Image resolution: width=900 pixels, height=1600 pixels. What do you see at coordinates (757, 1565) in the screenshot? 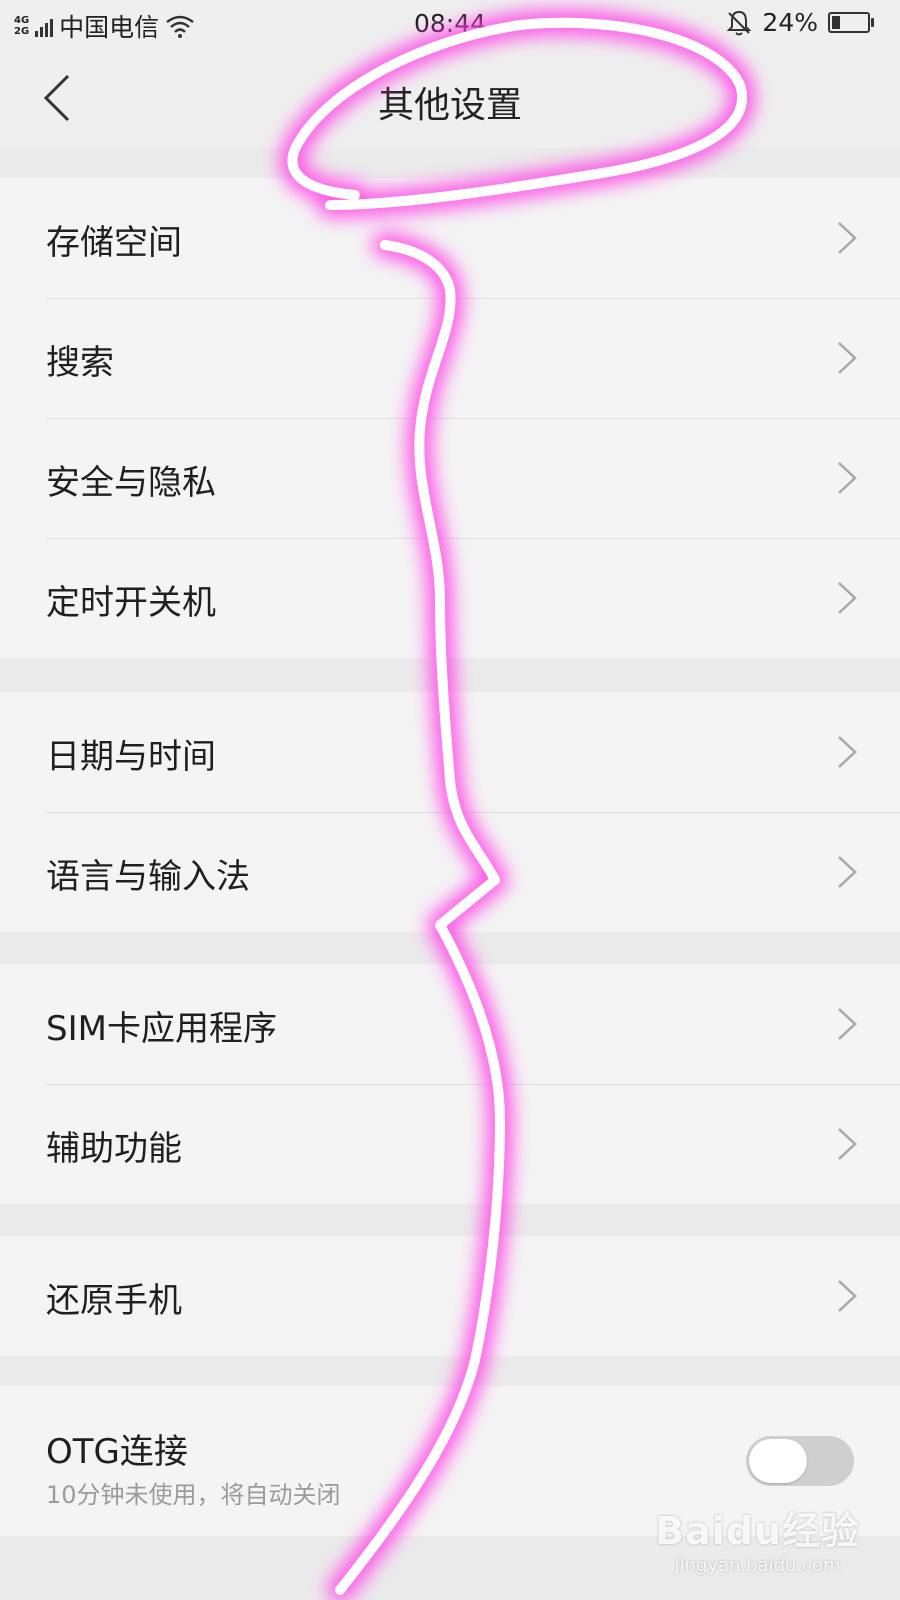
I see `watermark-url: jingyan.baidu.com` at bounding box center [757, 1565].